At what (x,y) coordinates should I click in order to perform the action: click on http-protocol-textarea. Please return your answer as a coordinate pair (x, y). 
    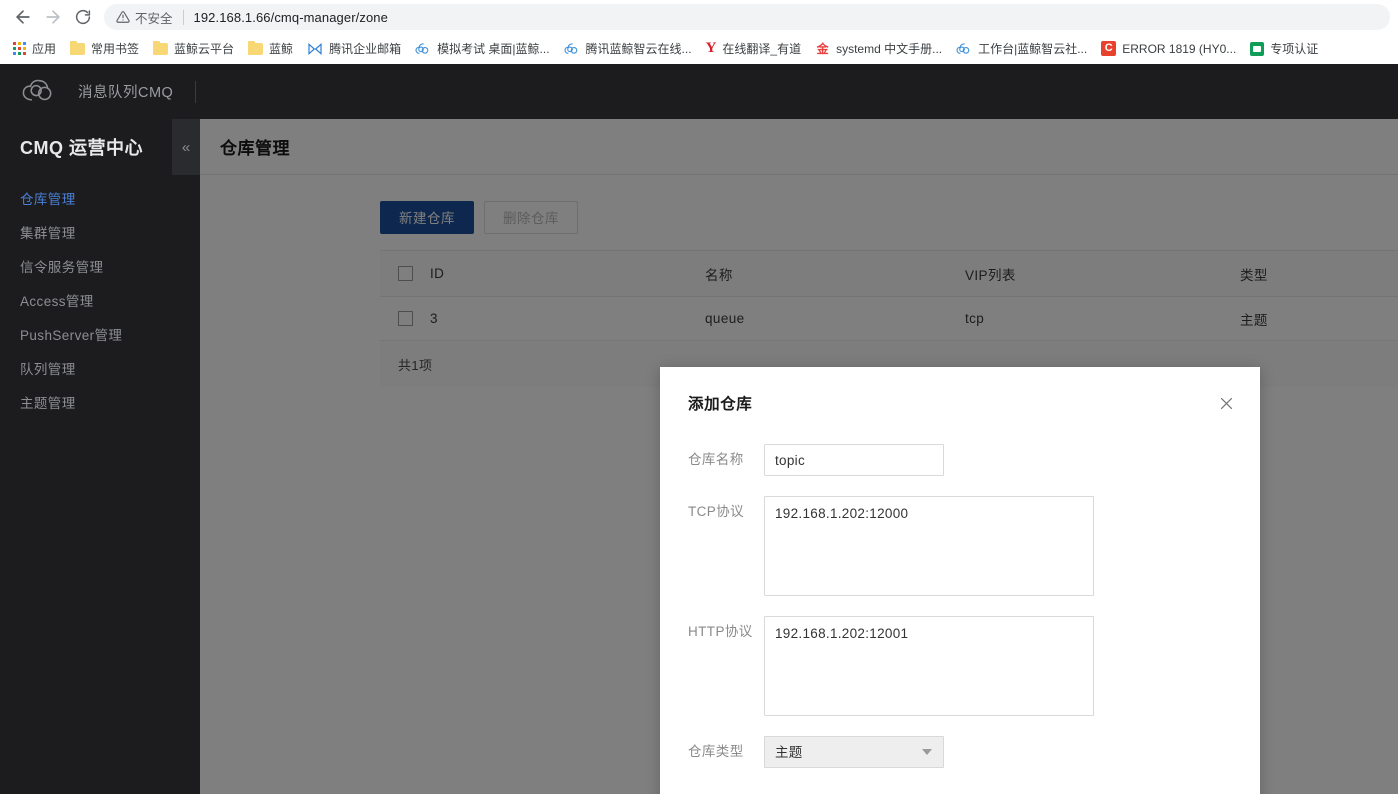
    Looking at the image, I should click on (929, 666).